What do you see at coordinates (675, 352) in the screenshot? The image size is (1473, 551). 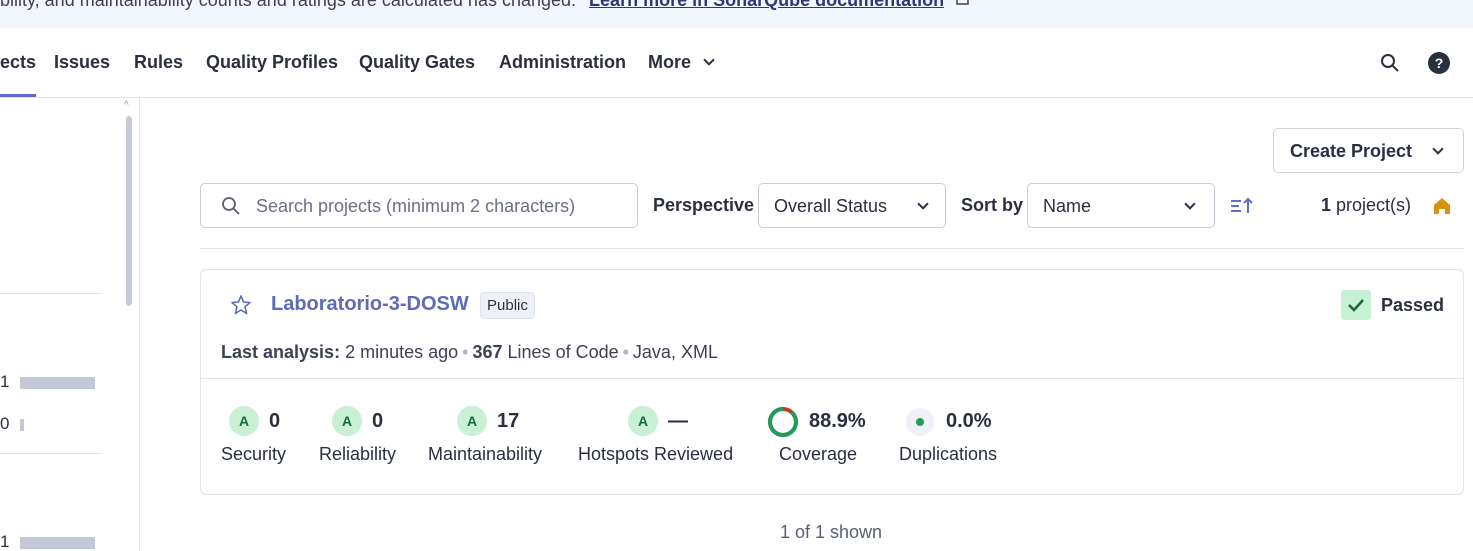 I see `languages: Java, XML` at bounding box center [675, 352].